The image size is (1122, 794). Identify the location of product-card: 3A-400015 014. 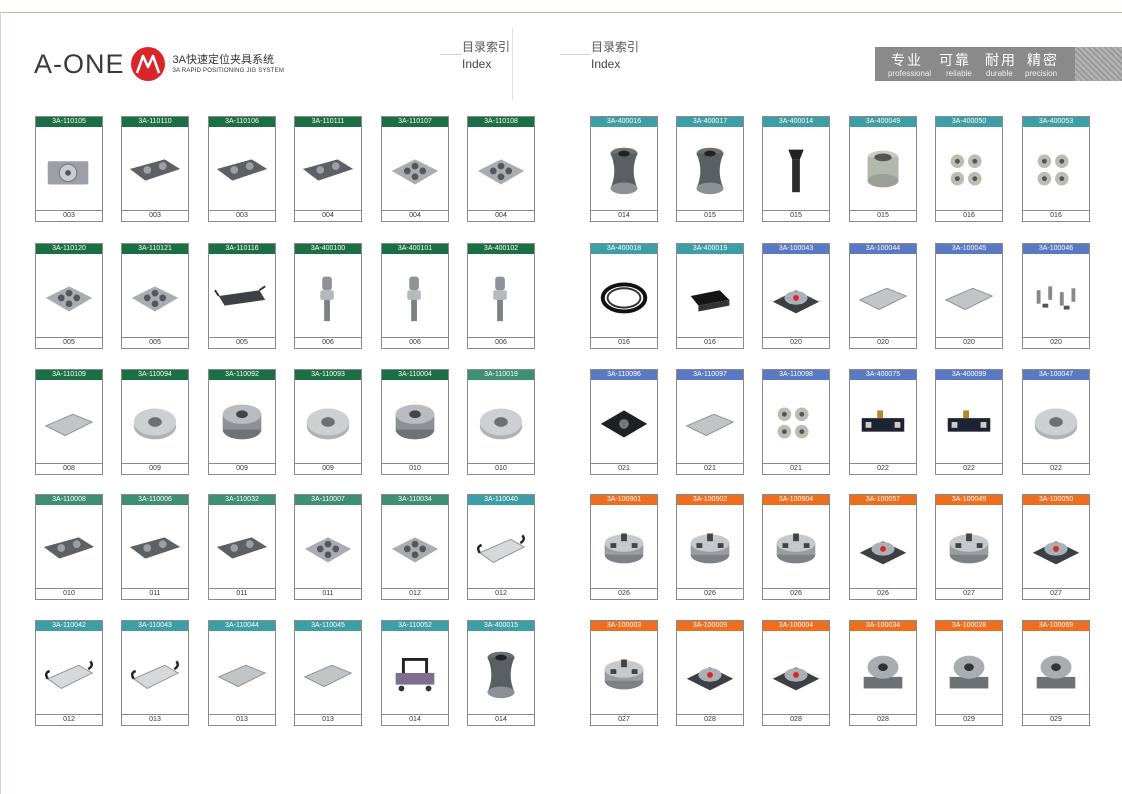
(501, 673).